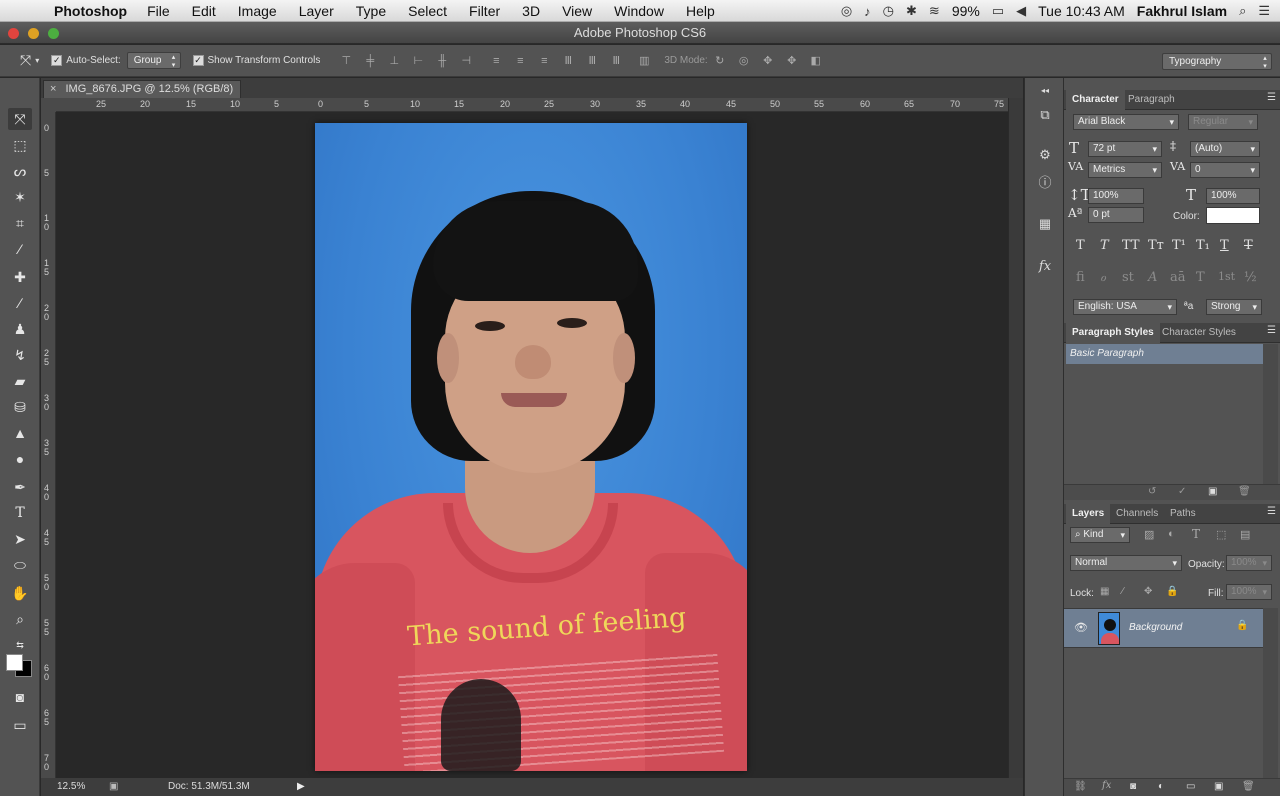  What do you see at coordinates (20, 725) in the screenshot?
I see `screen-mode-icon: ▭` at bounding box center [20, 725].